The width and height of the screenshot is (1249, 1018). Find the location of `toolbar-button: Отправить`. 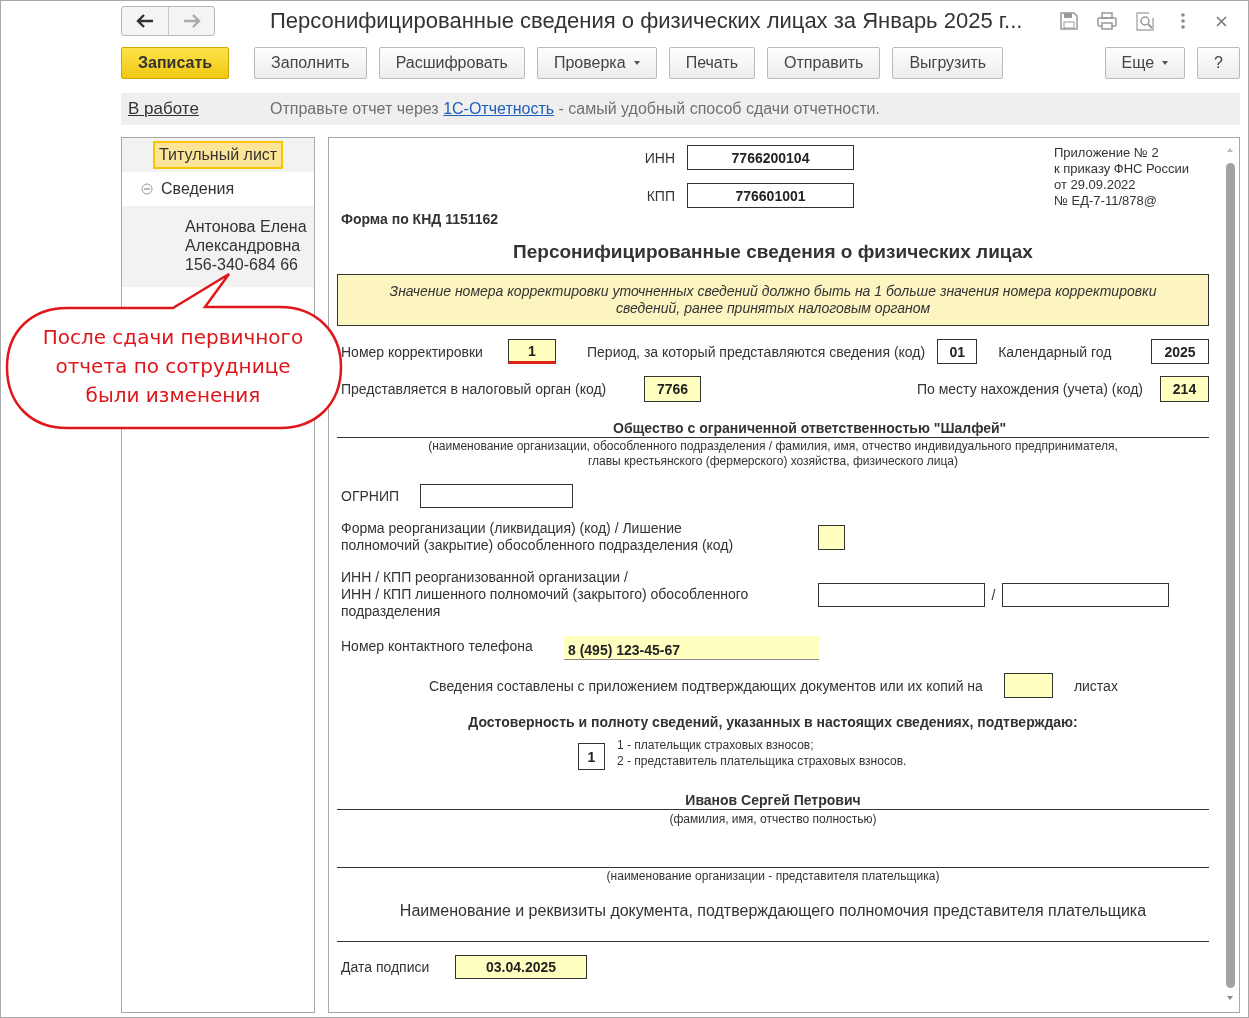

toolbar-button: Отправить is located at coordinates (824, 63).